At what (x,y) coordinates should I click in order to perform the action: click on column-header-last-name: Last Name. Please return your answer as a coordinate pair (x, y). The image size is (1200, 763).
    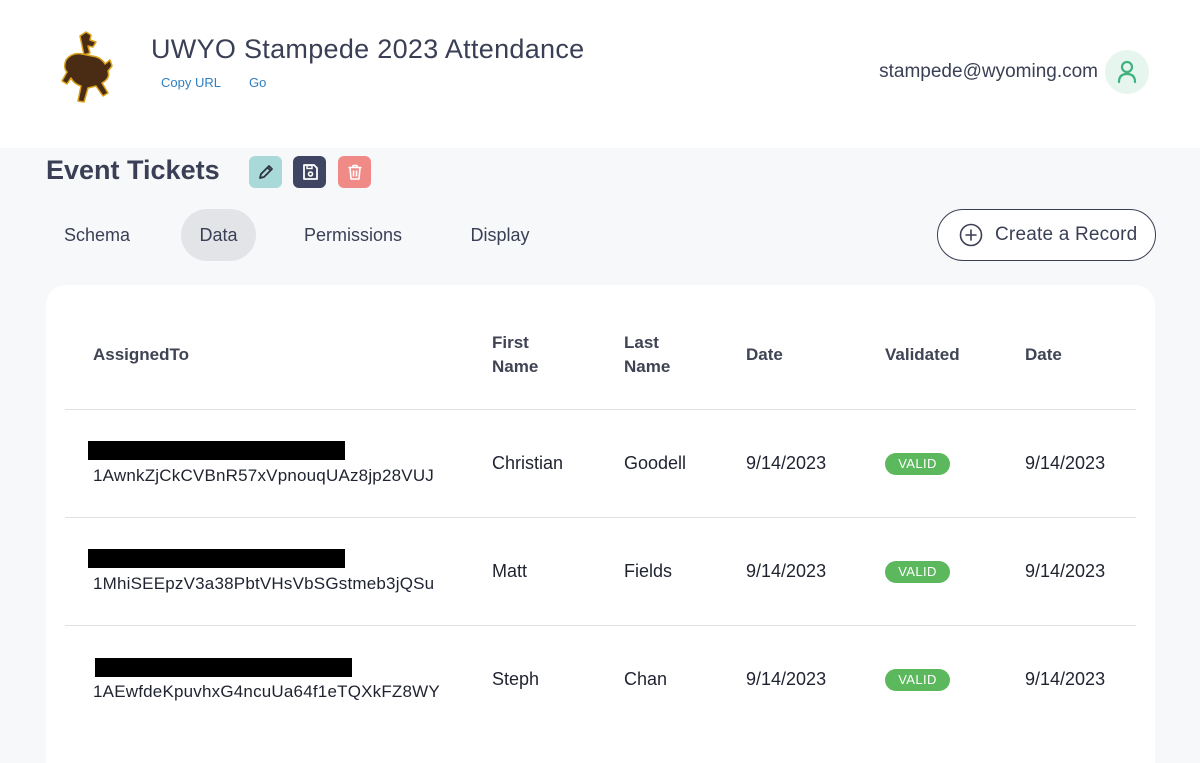
    Looking at the image, I should click on (647, 354).